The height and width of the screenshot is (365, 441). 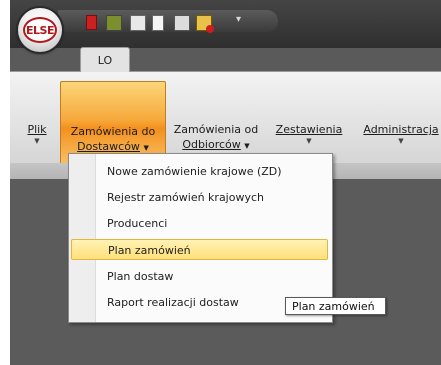 I want to click on application-menu-button: ELSE, so click(x=40, y=30).